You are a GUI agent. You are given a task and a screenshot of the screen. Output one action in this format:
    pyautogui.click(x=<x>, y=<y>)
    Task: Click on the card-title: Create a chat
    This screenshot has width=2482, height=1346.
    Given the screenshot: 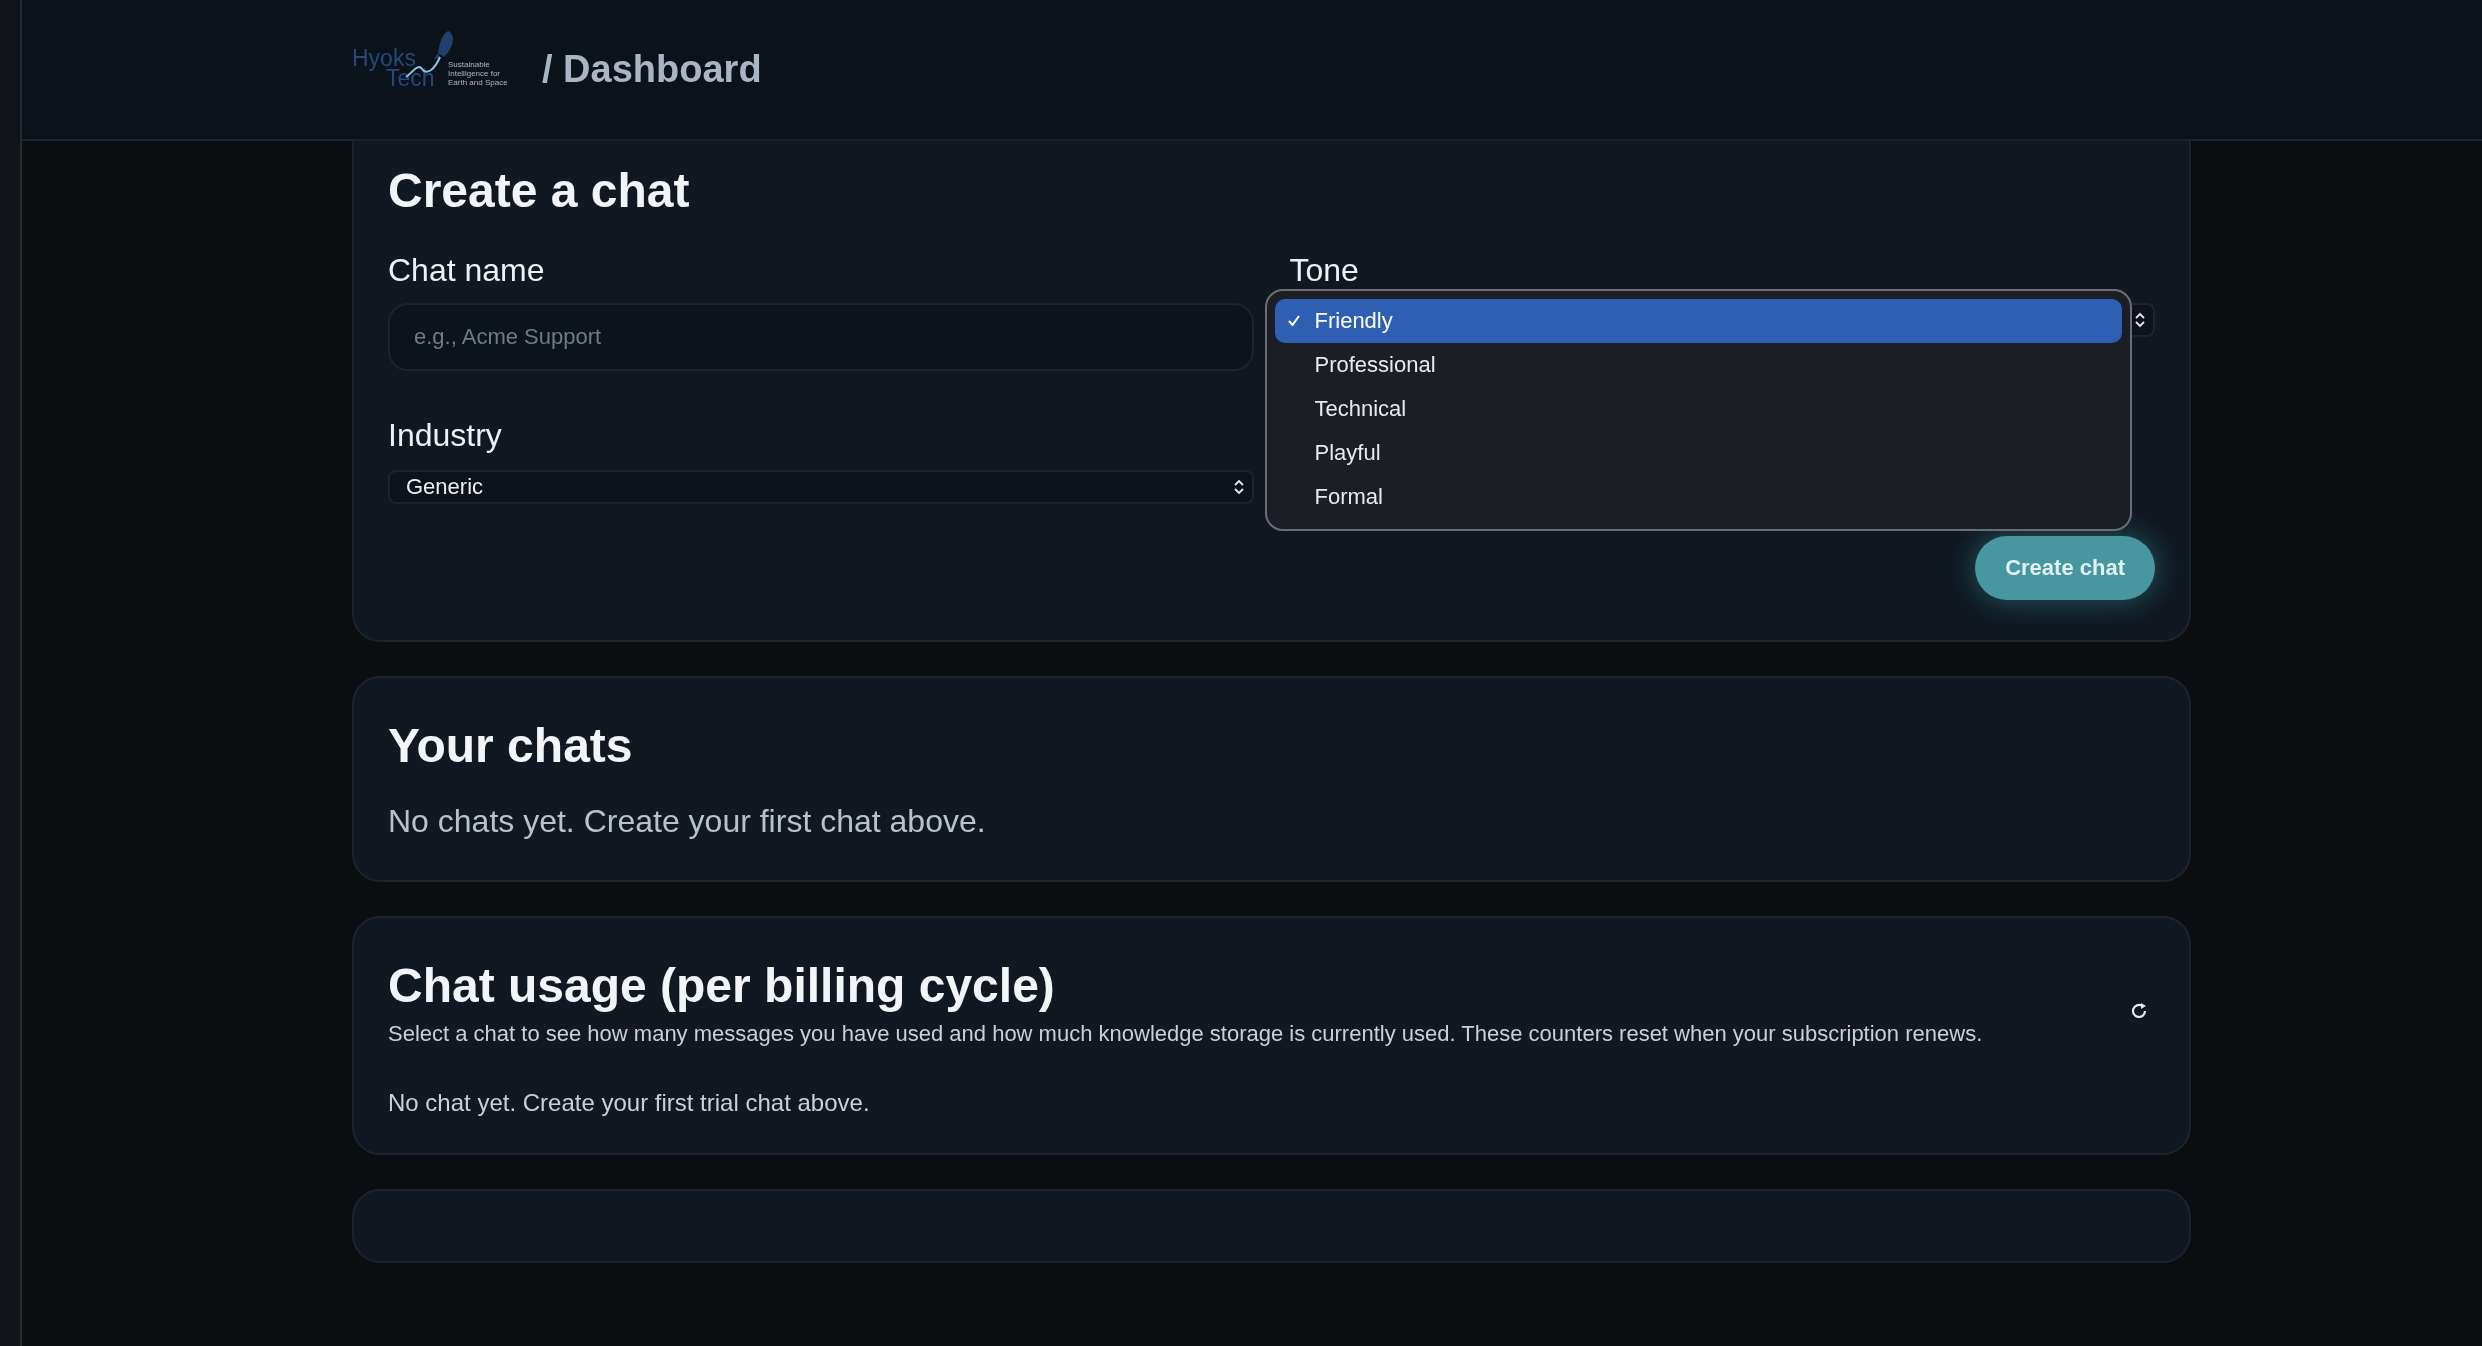 What is the action you would take?
    pyautogui.click(x=539, y=190)
    